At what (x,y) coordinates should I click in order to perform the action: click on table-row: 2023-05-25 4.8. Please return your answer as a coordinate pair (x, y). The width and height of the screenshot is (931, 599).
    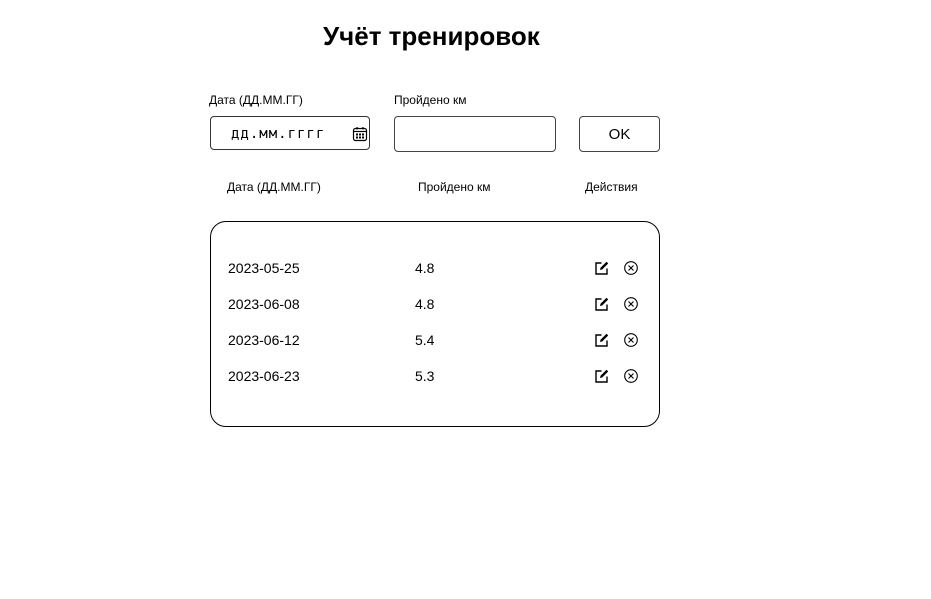
    Looking at the image, I should click on (435, 268).